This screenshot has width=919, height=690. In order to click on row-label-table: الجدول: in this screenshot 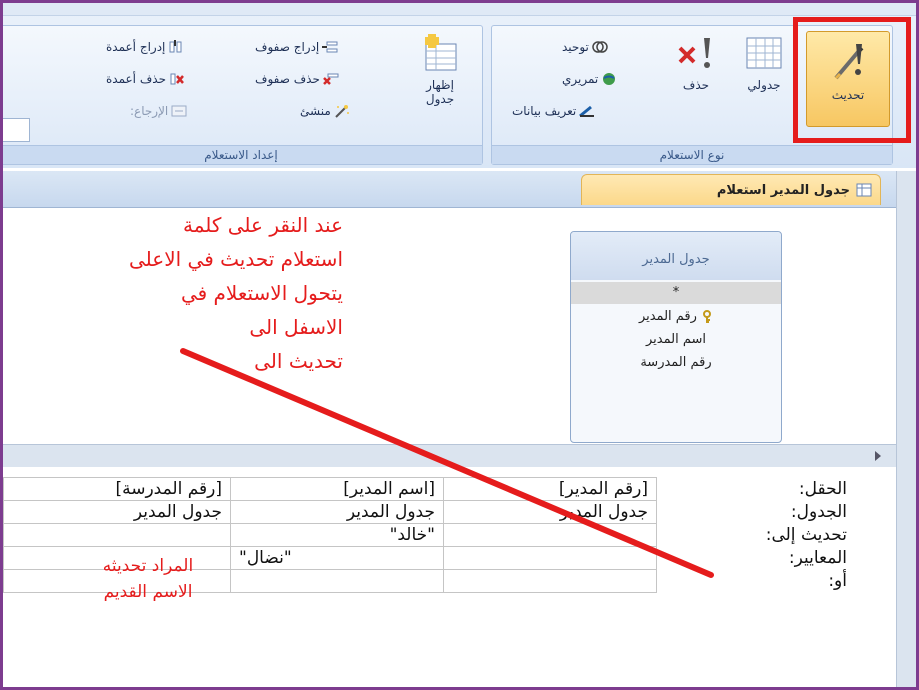, I will do `click(818, 512)`.